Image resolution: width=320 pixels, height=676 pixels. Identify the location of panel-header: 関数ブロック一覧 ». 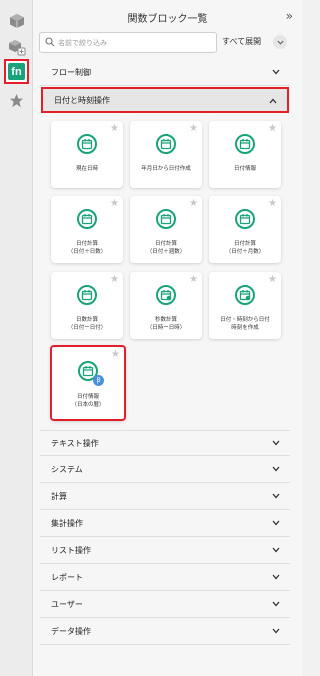
(167, 17).